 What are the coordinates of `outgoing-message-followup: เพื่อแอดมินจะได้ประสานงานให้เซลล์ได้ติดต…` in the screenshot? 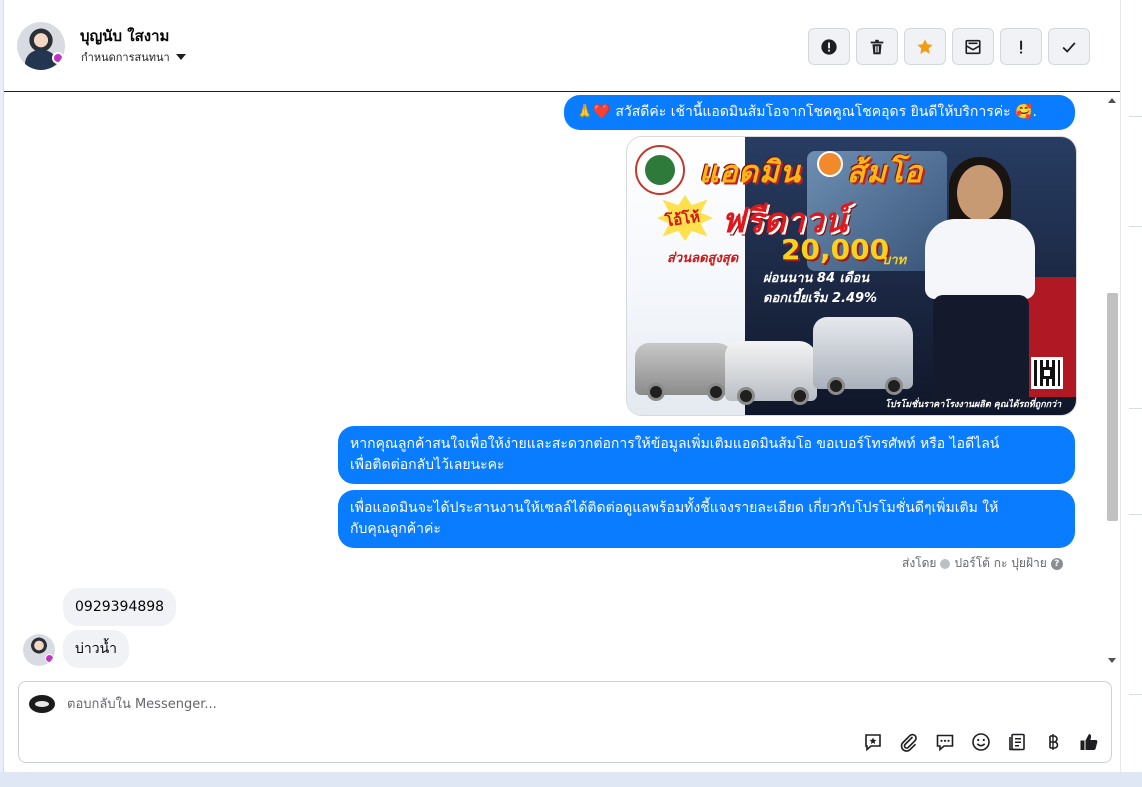 It's located at (706, 519).